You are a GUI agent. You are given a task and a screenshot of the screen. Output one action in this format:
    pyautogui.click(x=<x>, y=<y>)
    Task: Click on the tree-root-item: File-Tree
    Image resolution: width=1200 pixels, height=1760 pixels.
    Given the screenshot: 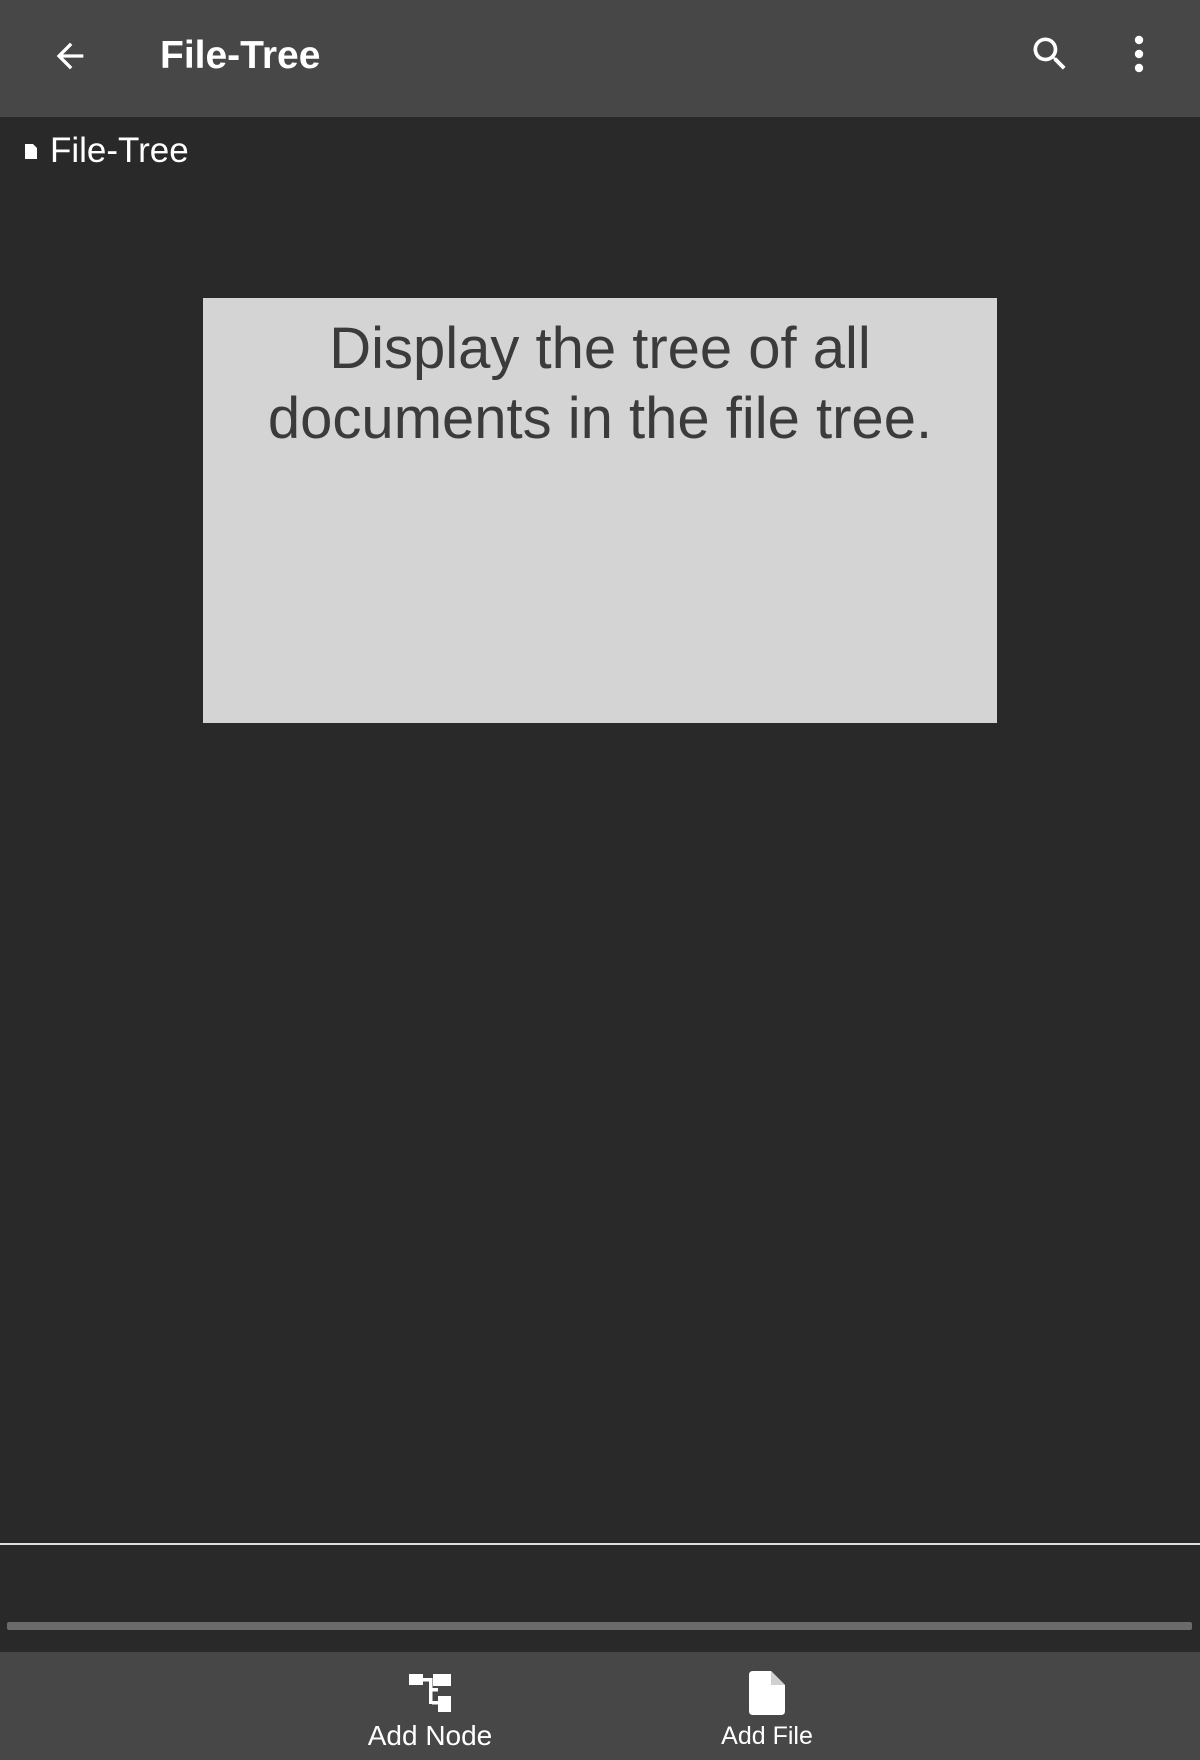 What is the action you would take?
    pyautogui.click(x=105, y=151)
    